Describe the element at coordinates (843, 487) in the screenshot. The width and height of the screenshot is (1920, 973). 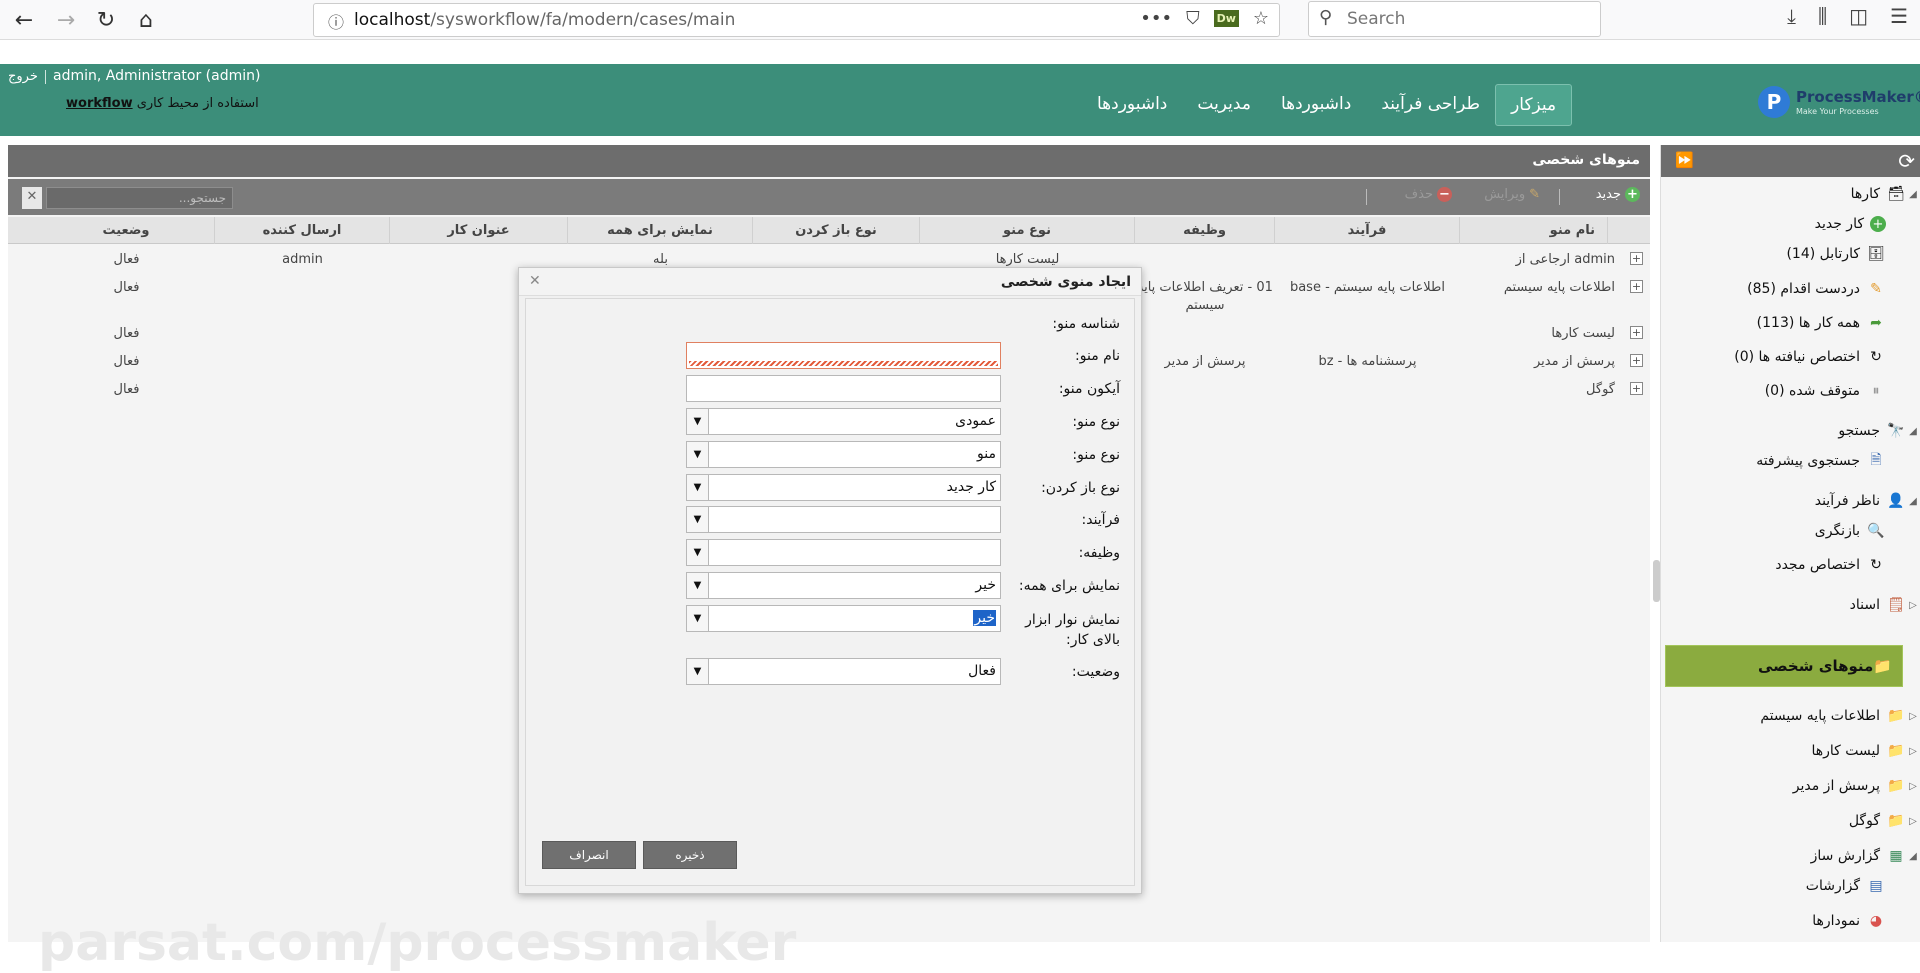
I see `open-type-select: کار جدید ▼` at that location.